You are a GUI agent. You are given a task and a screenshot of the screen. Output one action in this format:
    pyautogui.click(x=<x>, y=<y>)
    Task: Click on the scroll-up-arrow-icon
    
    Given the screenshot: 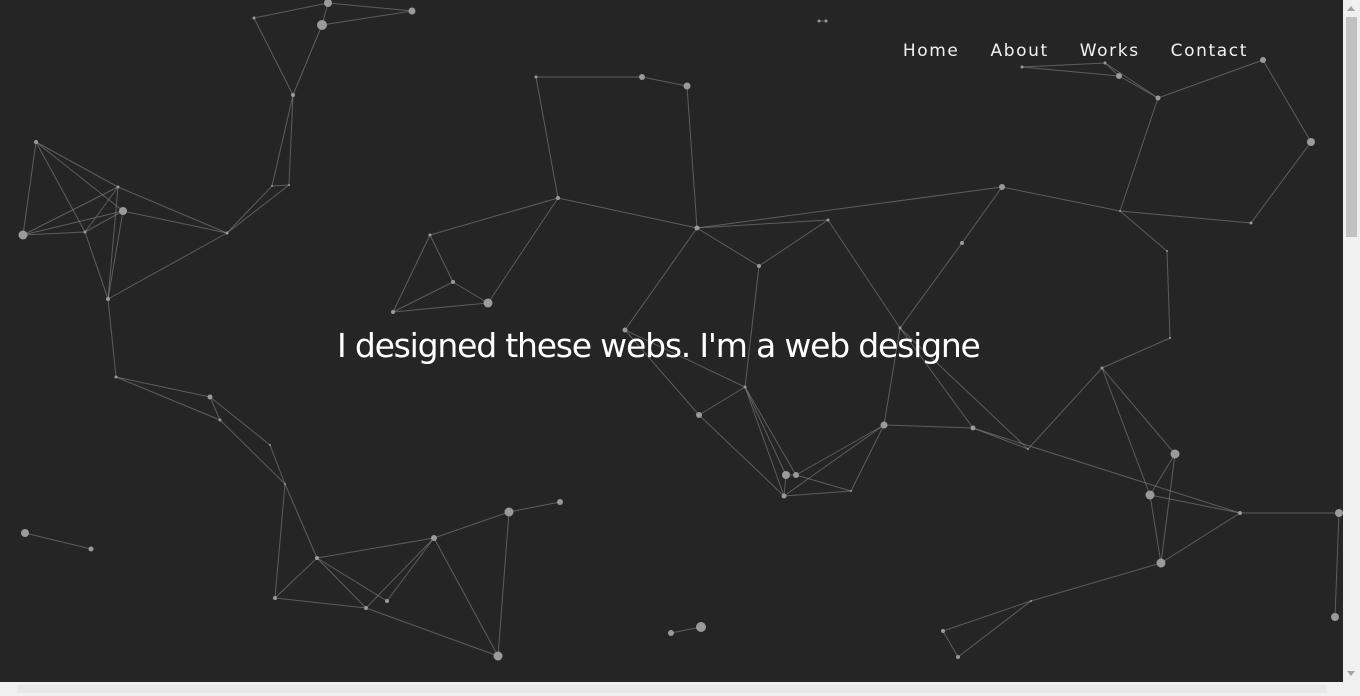 What is the action you would take?
    pyautogui.click(x=1351, y=8)
    